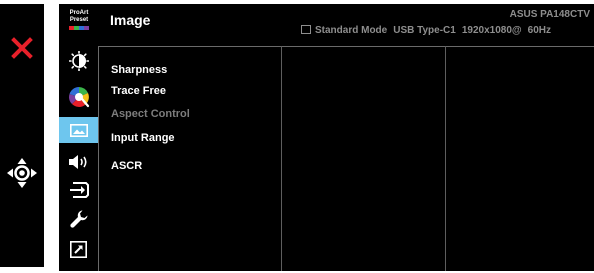 The height and width of the screenshot is (273, 594). I want to click on menu-item-input-range: Input Range, so click(143, 138).